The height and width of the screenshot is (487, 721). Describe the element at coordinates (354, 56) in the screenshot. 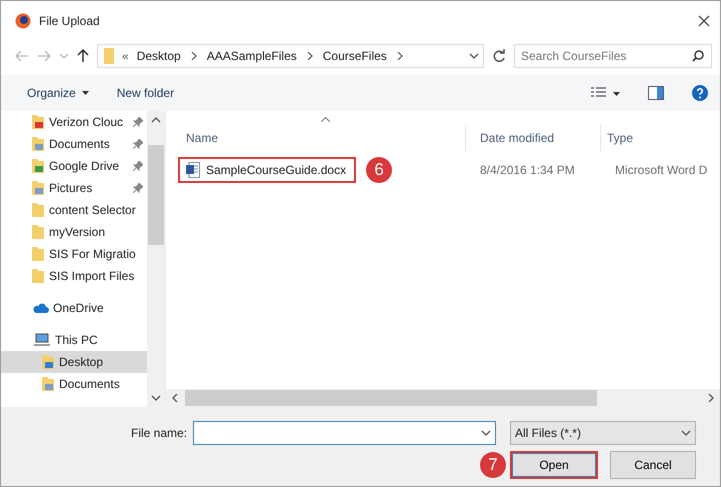

I see `breadcrumb: CourseFiles` at that location.